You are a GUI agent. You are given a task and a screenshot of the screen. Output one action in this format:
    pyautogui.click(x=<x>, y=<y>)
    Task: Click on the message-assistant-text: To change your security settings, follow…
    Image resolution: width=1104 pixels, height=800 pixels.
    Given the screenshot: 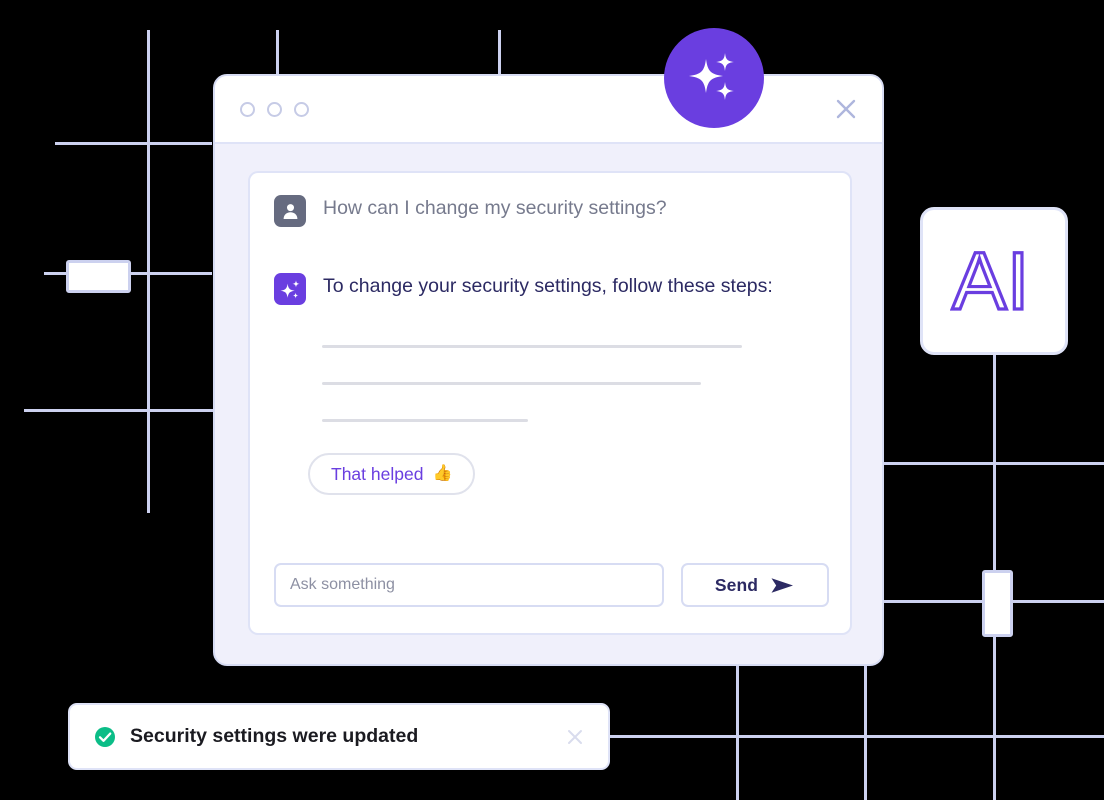 What is the action you would take?
    pyautogui.click(x=548, y=286)
    